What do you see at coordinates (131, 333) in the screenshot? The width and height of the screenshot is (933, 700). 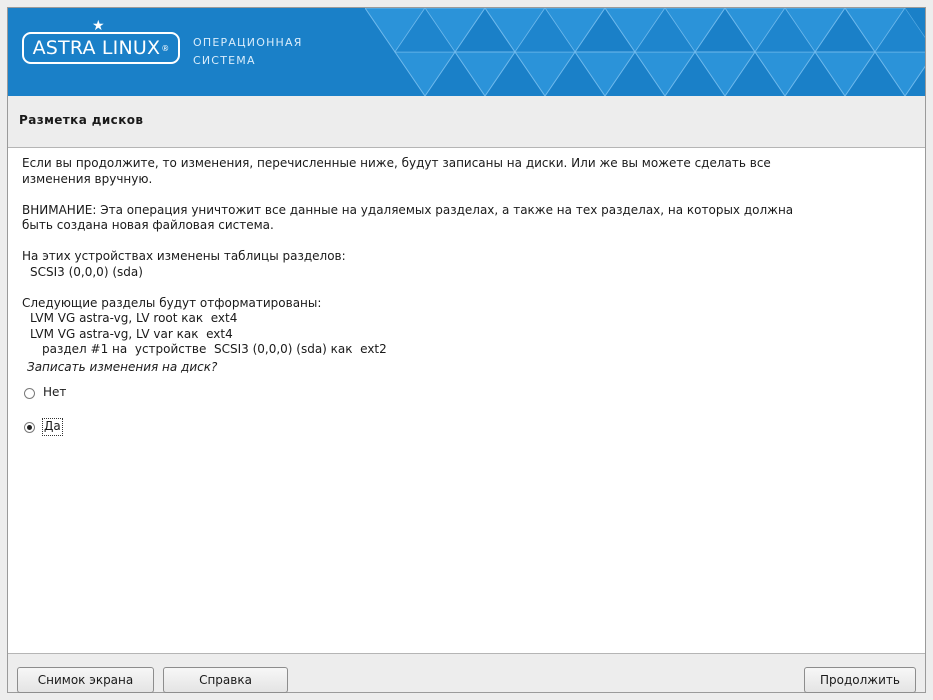 I see `format-item: LVM VG astra-vg, LV var как ext4` at bounding box center [131, 333].